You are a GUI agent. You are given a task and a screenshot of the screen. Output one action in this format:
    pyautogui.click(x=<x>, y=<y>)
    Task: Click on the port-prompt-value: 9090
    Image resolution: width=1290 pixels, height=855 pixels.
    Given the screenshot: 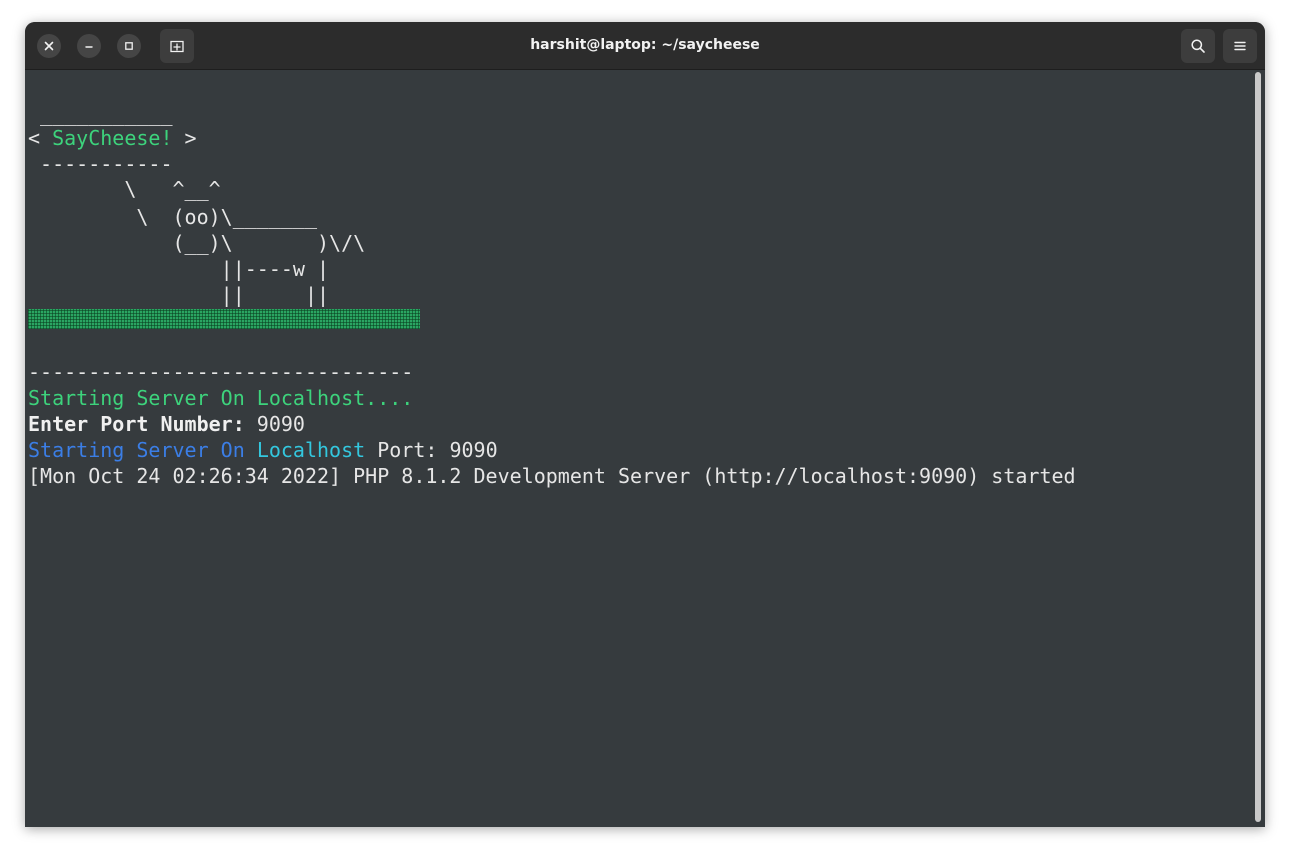 What is the action you would take?
    pyautogui.click(x=274, y=424)
    